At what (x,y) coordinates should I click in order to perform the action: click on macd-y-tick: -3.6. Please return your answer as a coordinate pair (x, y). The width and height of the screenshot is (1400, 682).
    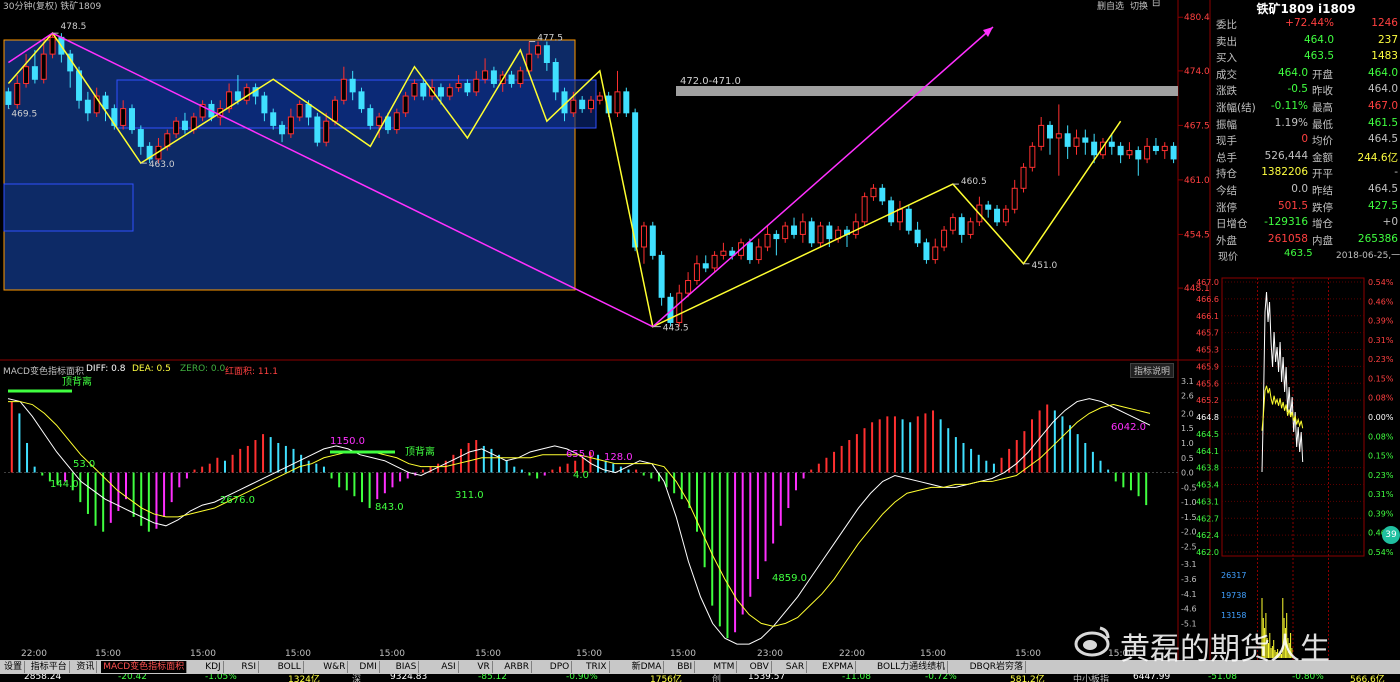
    Looking at the image, I should click on (1189, 579).